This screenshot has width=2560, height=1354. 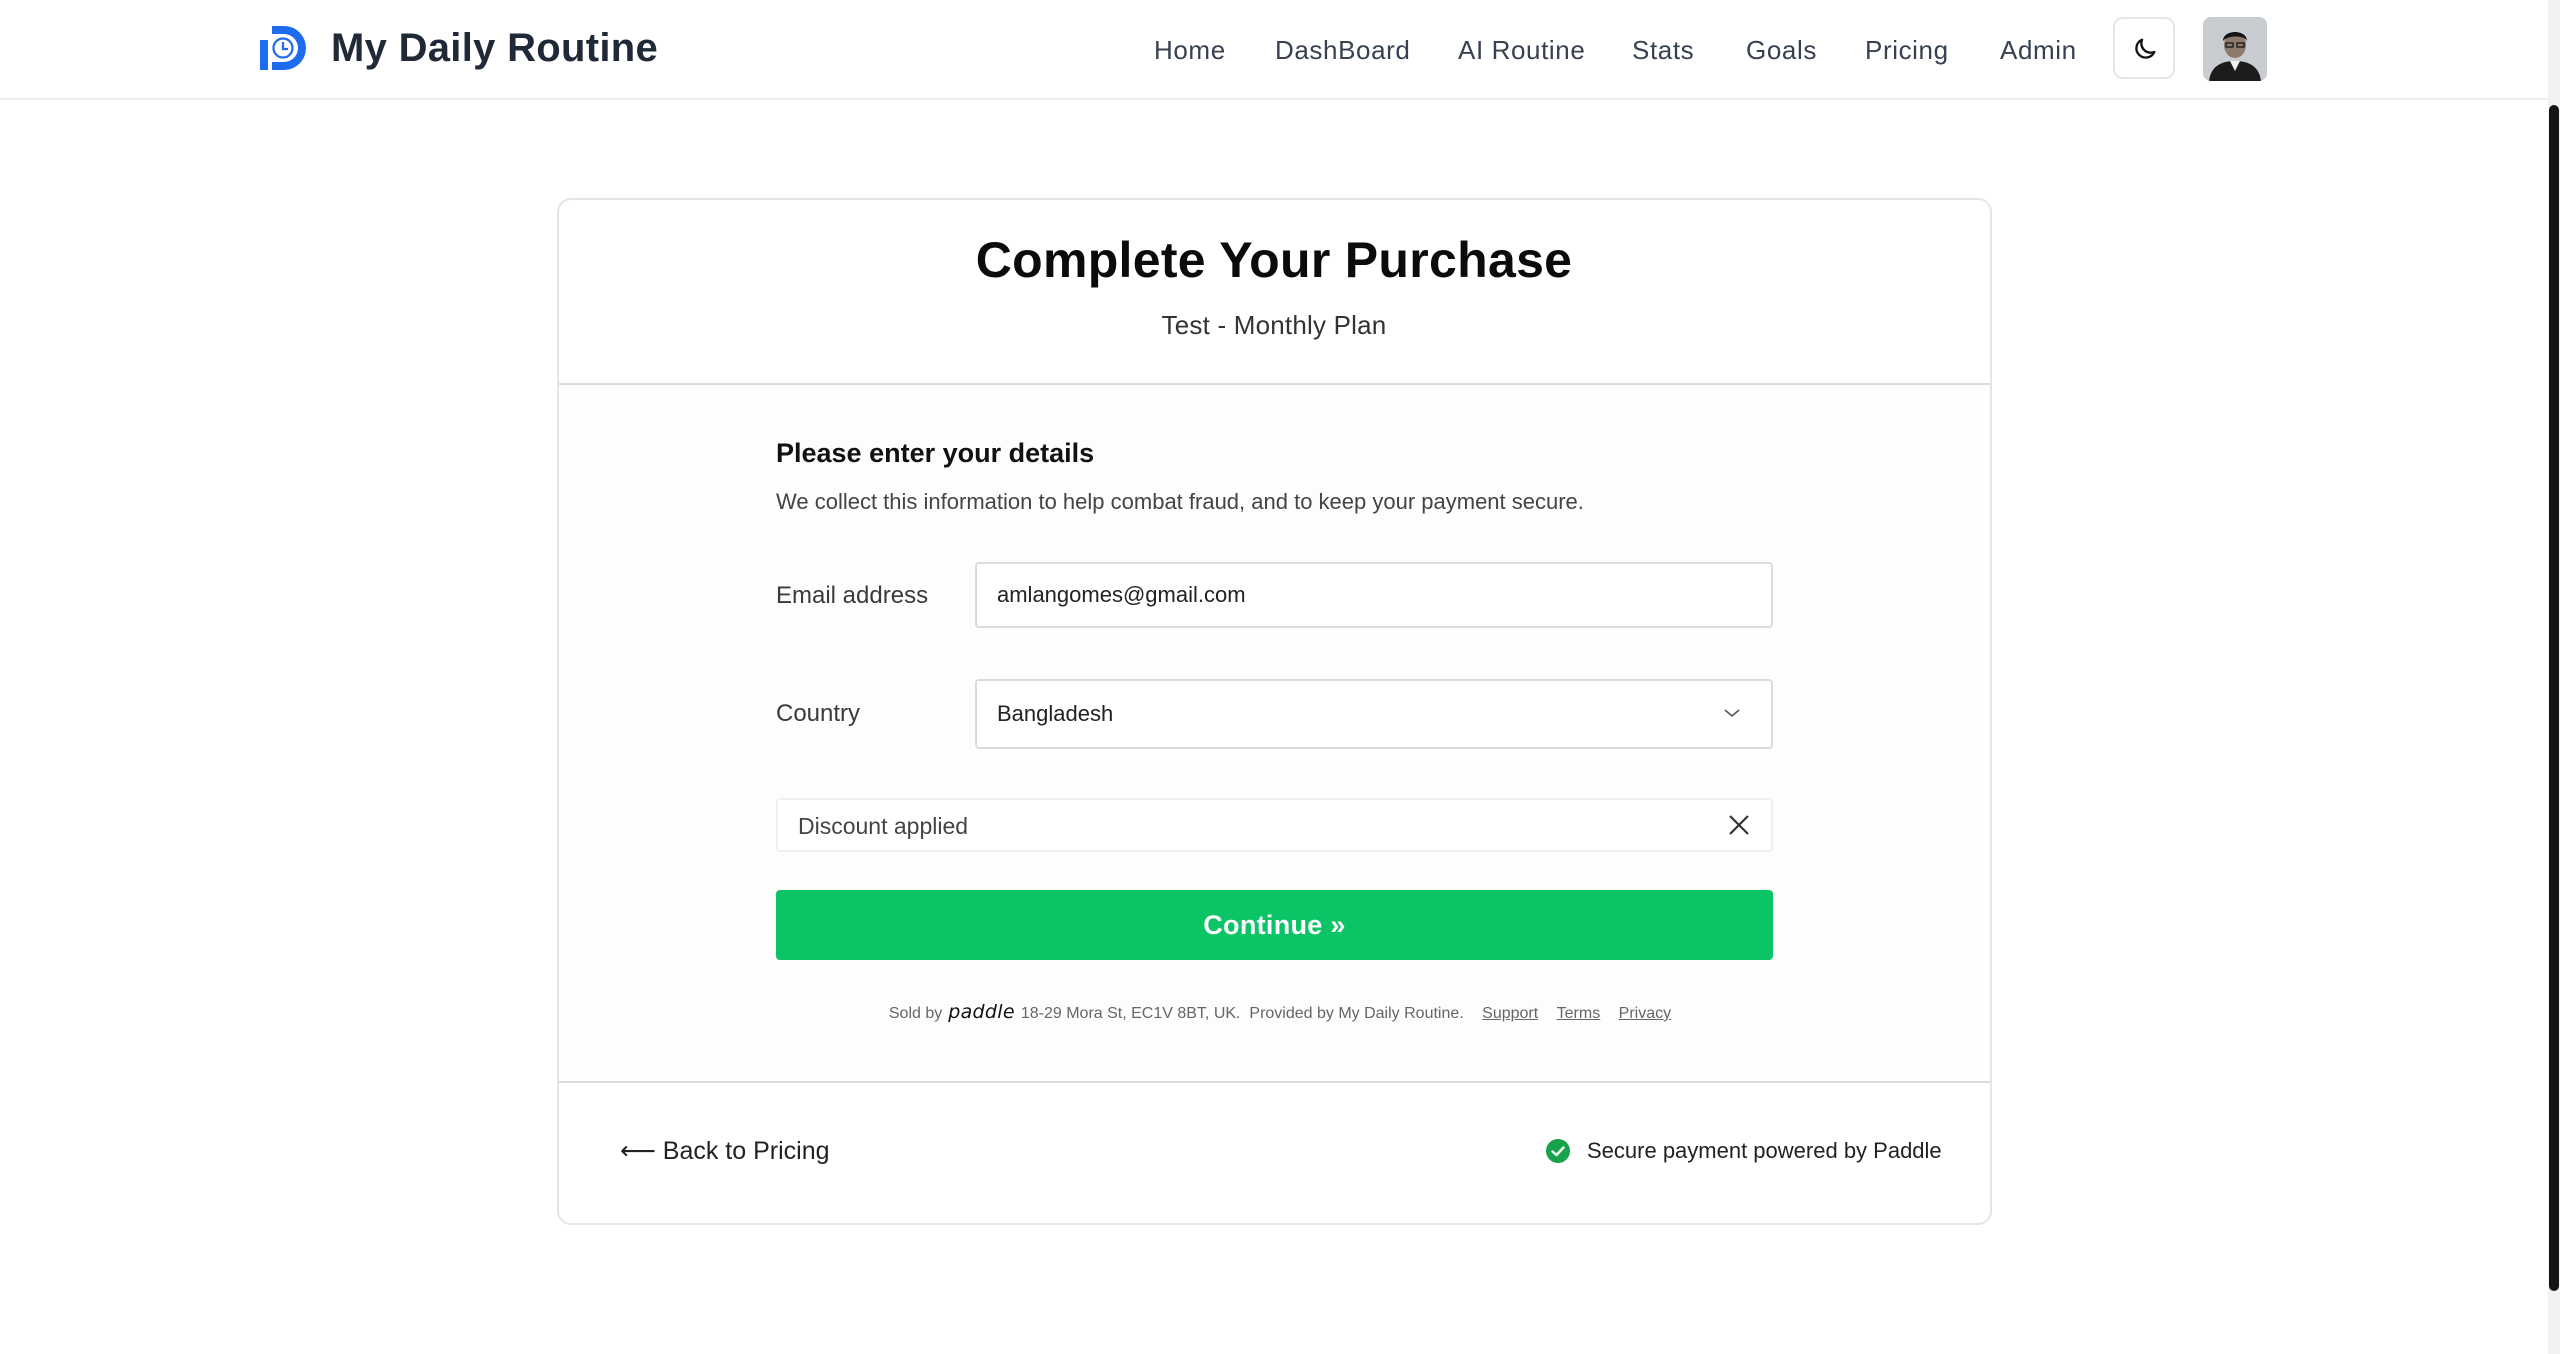 I want to click on nav-admin: Admin, so click(x=2038, y=50).